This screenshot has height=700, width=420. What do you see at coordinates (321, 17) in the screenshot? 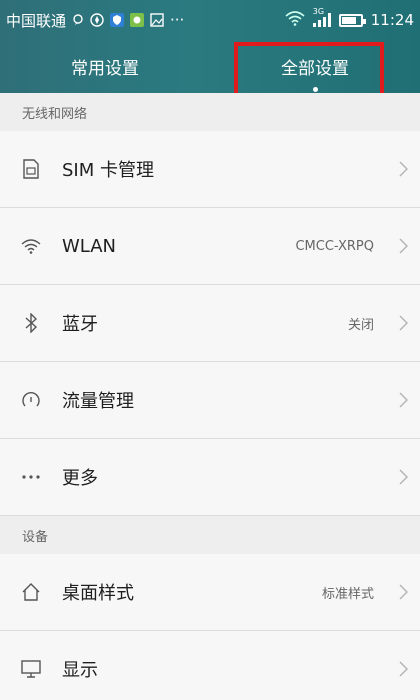
I see `signal-icon: 3G` at bounding box center [321, 17].